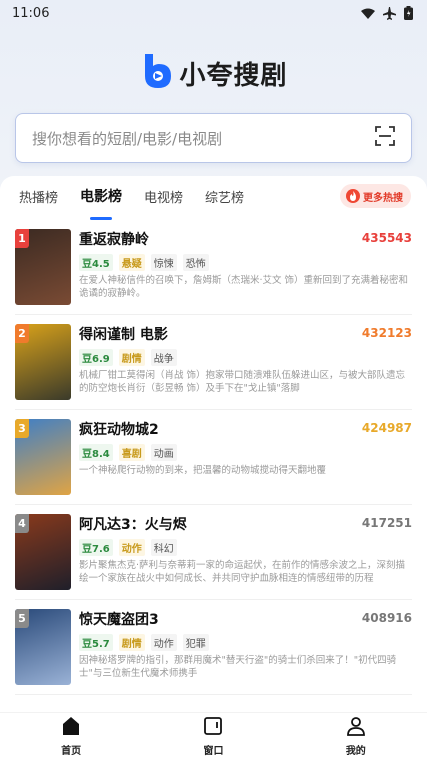 This screenshot has width=427, height=759. I want to click on tab-variety: 综艺榜, so click(224, 196).